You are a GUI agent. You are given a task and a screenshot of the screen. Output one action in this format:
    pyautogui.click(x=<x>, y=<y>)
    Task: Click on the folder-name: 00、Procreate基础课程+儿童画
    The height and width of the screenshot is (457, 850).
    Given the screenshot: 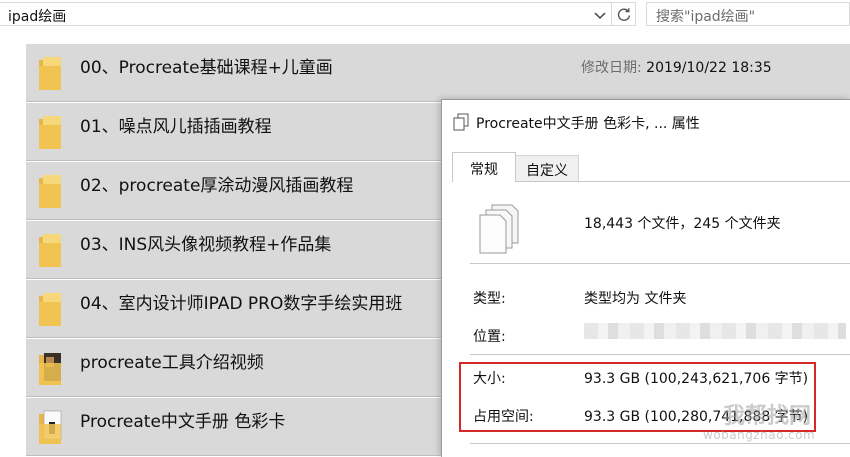 What is the action you would take?
    pyautogui.click(x=206, y=65)
    